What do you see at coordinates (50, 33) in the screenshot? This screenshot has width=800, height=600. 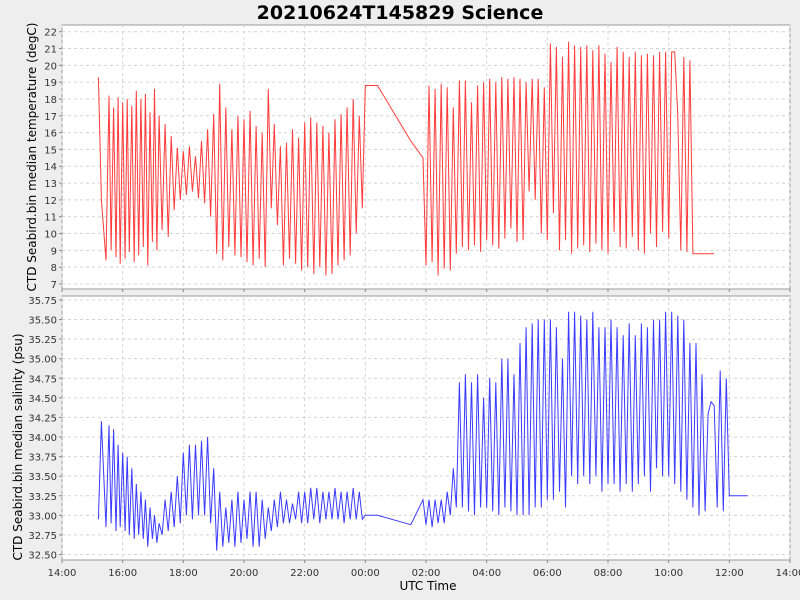 I see `temperature-y-tick-label: 22` at bounding box center [50, 33].